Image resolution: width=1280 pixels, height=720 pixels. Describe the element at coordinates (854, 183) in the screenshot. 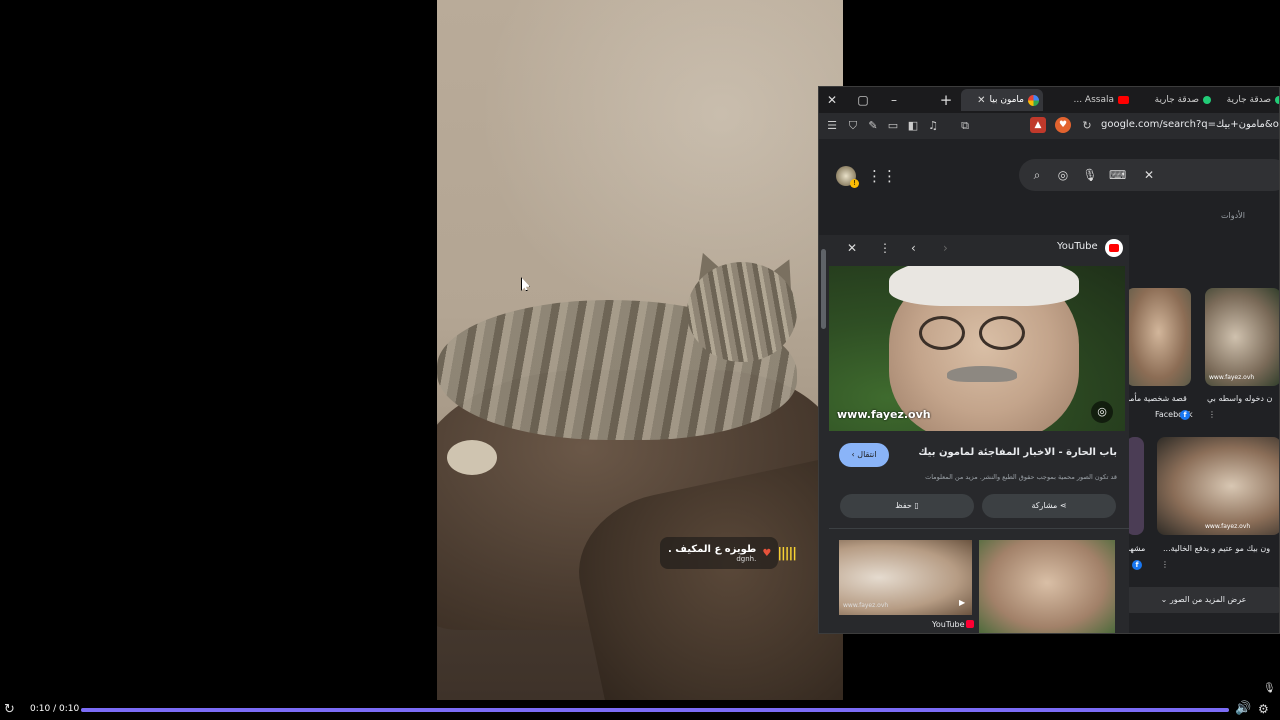

I see `alert-icon: !` at that location.